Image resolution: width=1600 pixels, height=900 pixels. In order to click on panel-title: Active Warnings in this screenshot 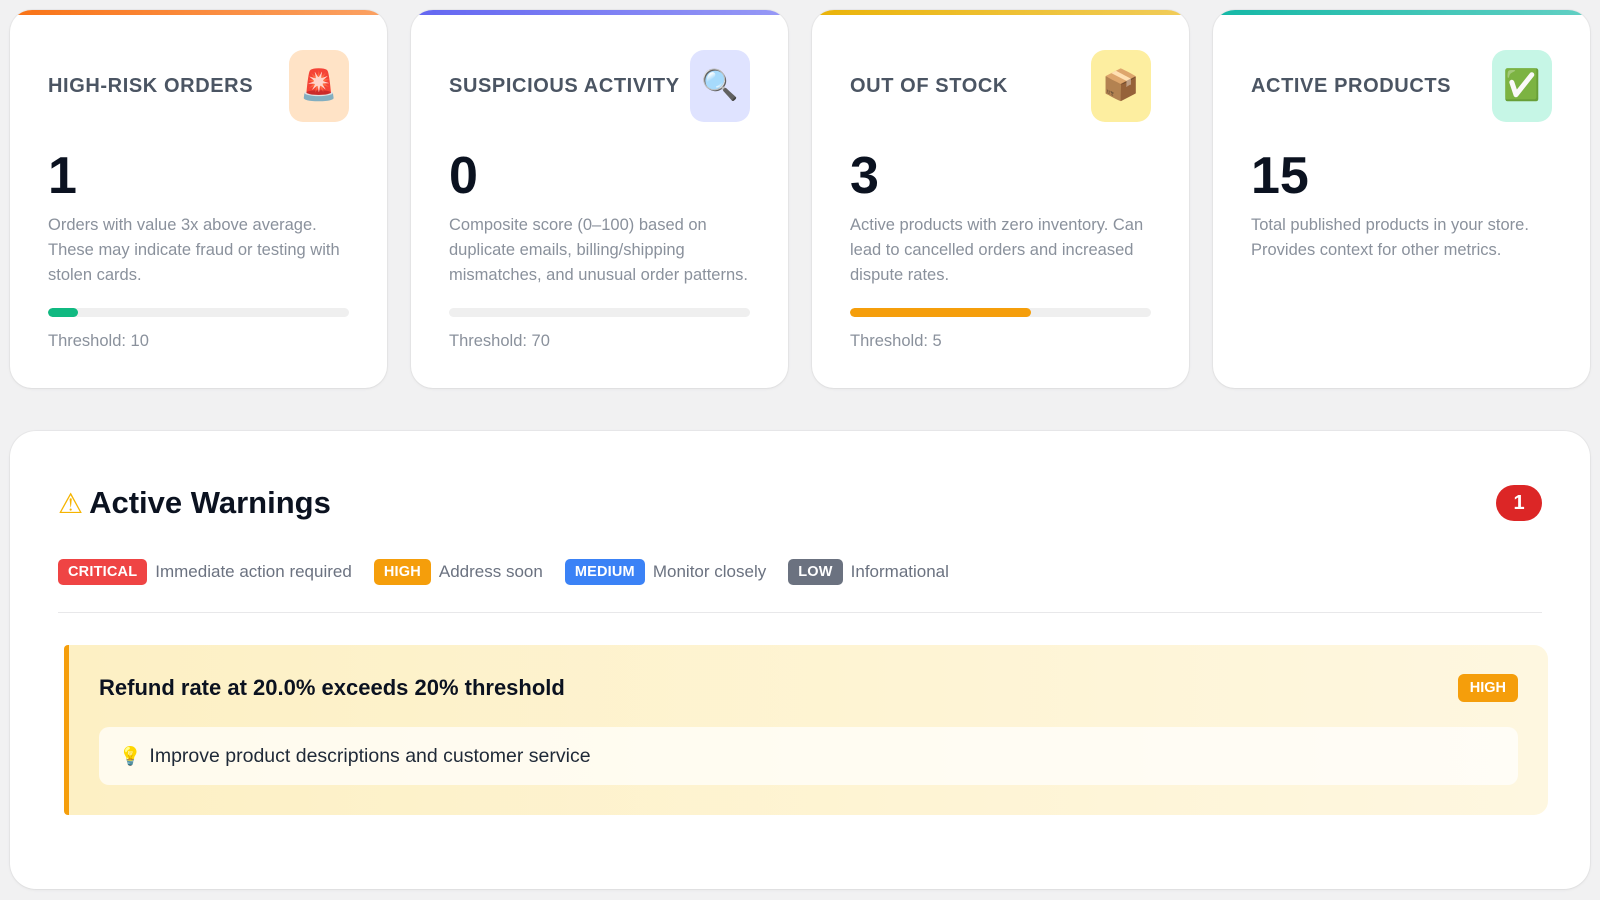, I will do `click(210, 502)`.